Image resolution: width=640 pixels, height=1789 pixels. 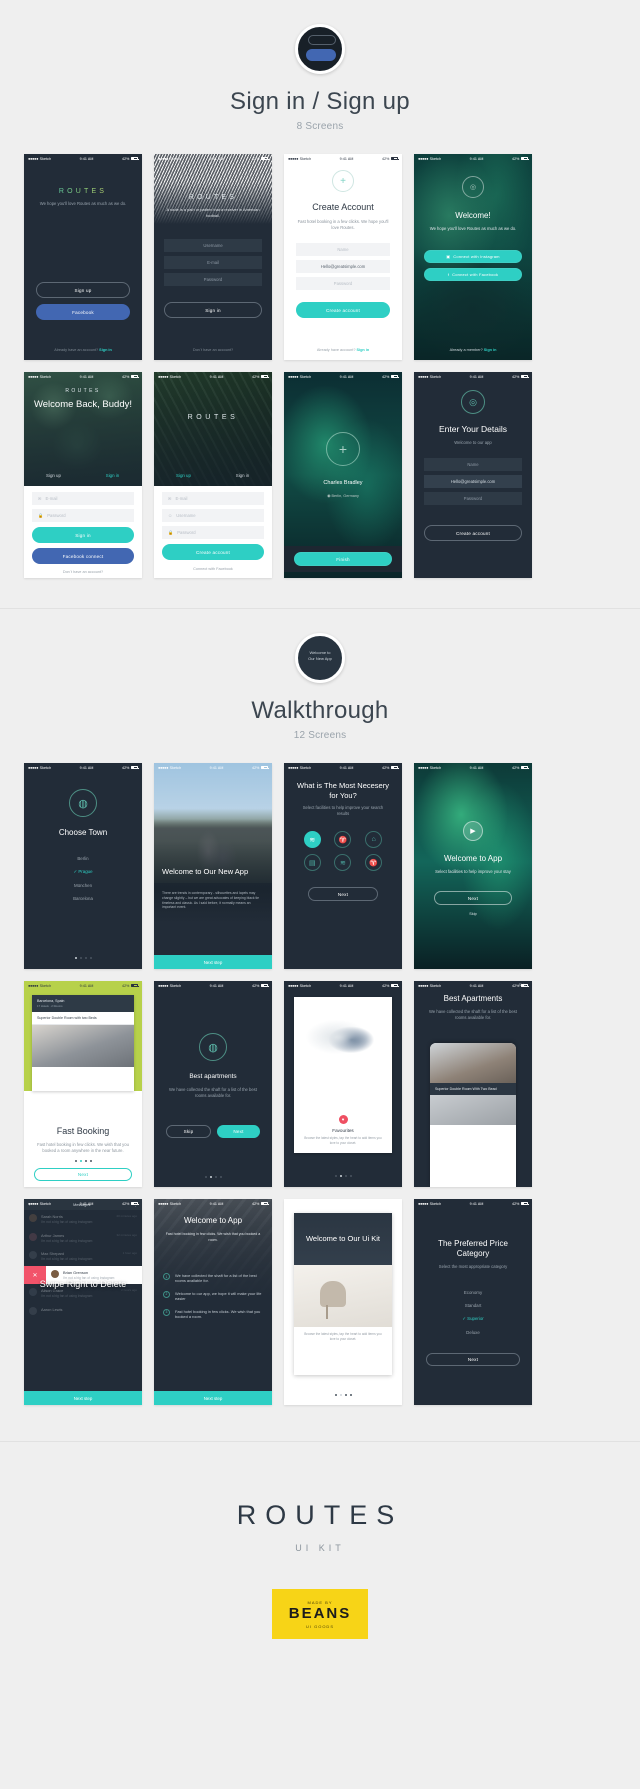 What do you see at coordinates (473, 1319) in the screenshot?
I see `category-option-superior: ✓ Superior` at bounding box center [473, 1319].